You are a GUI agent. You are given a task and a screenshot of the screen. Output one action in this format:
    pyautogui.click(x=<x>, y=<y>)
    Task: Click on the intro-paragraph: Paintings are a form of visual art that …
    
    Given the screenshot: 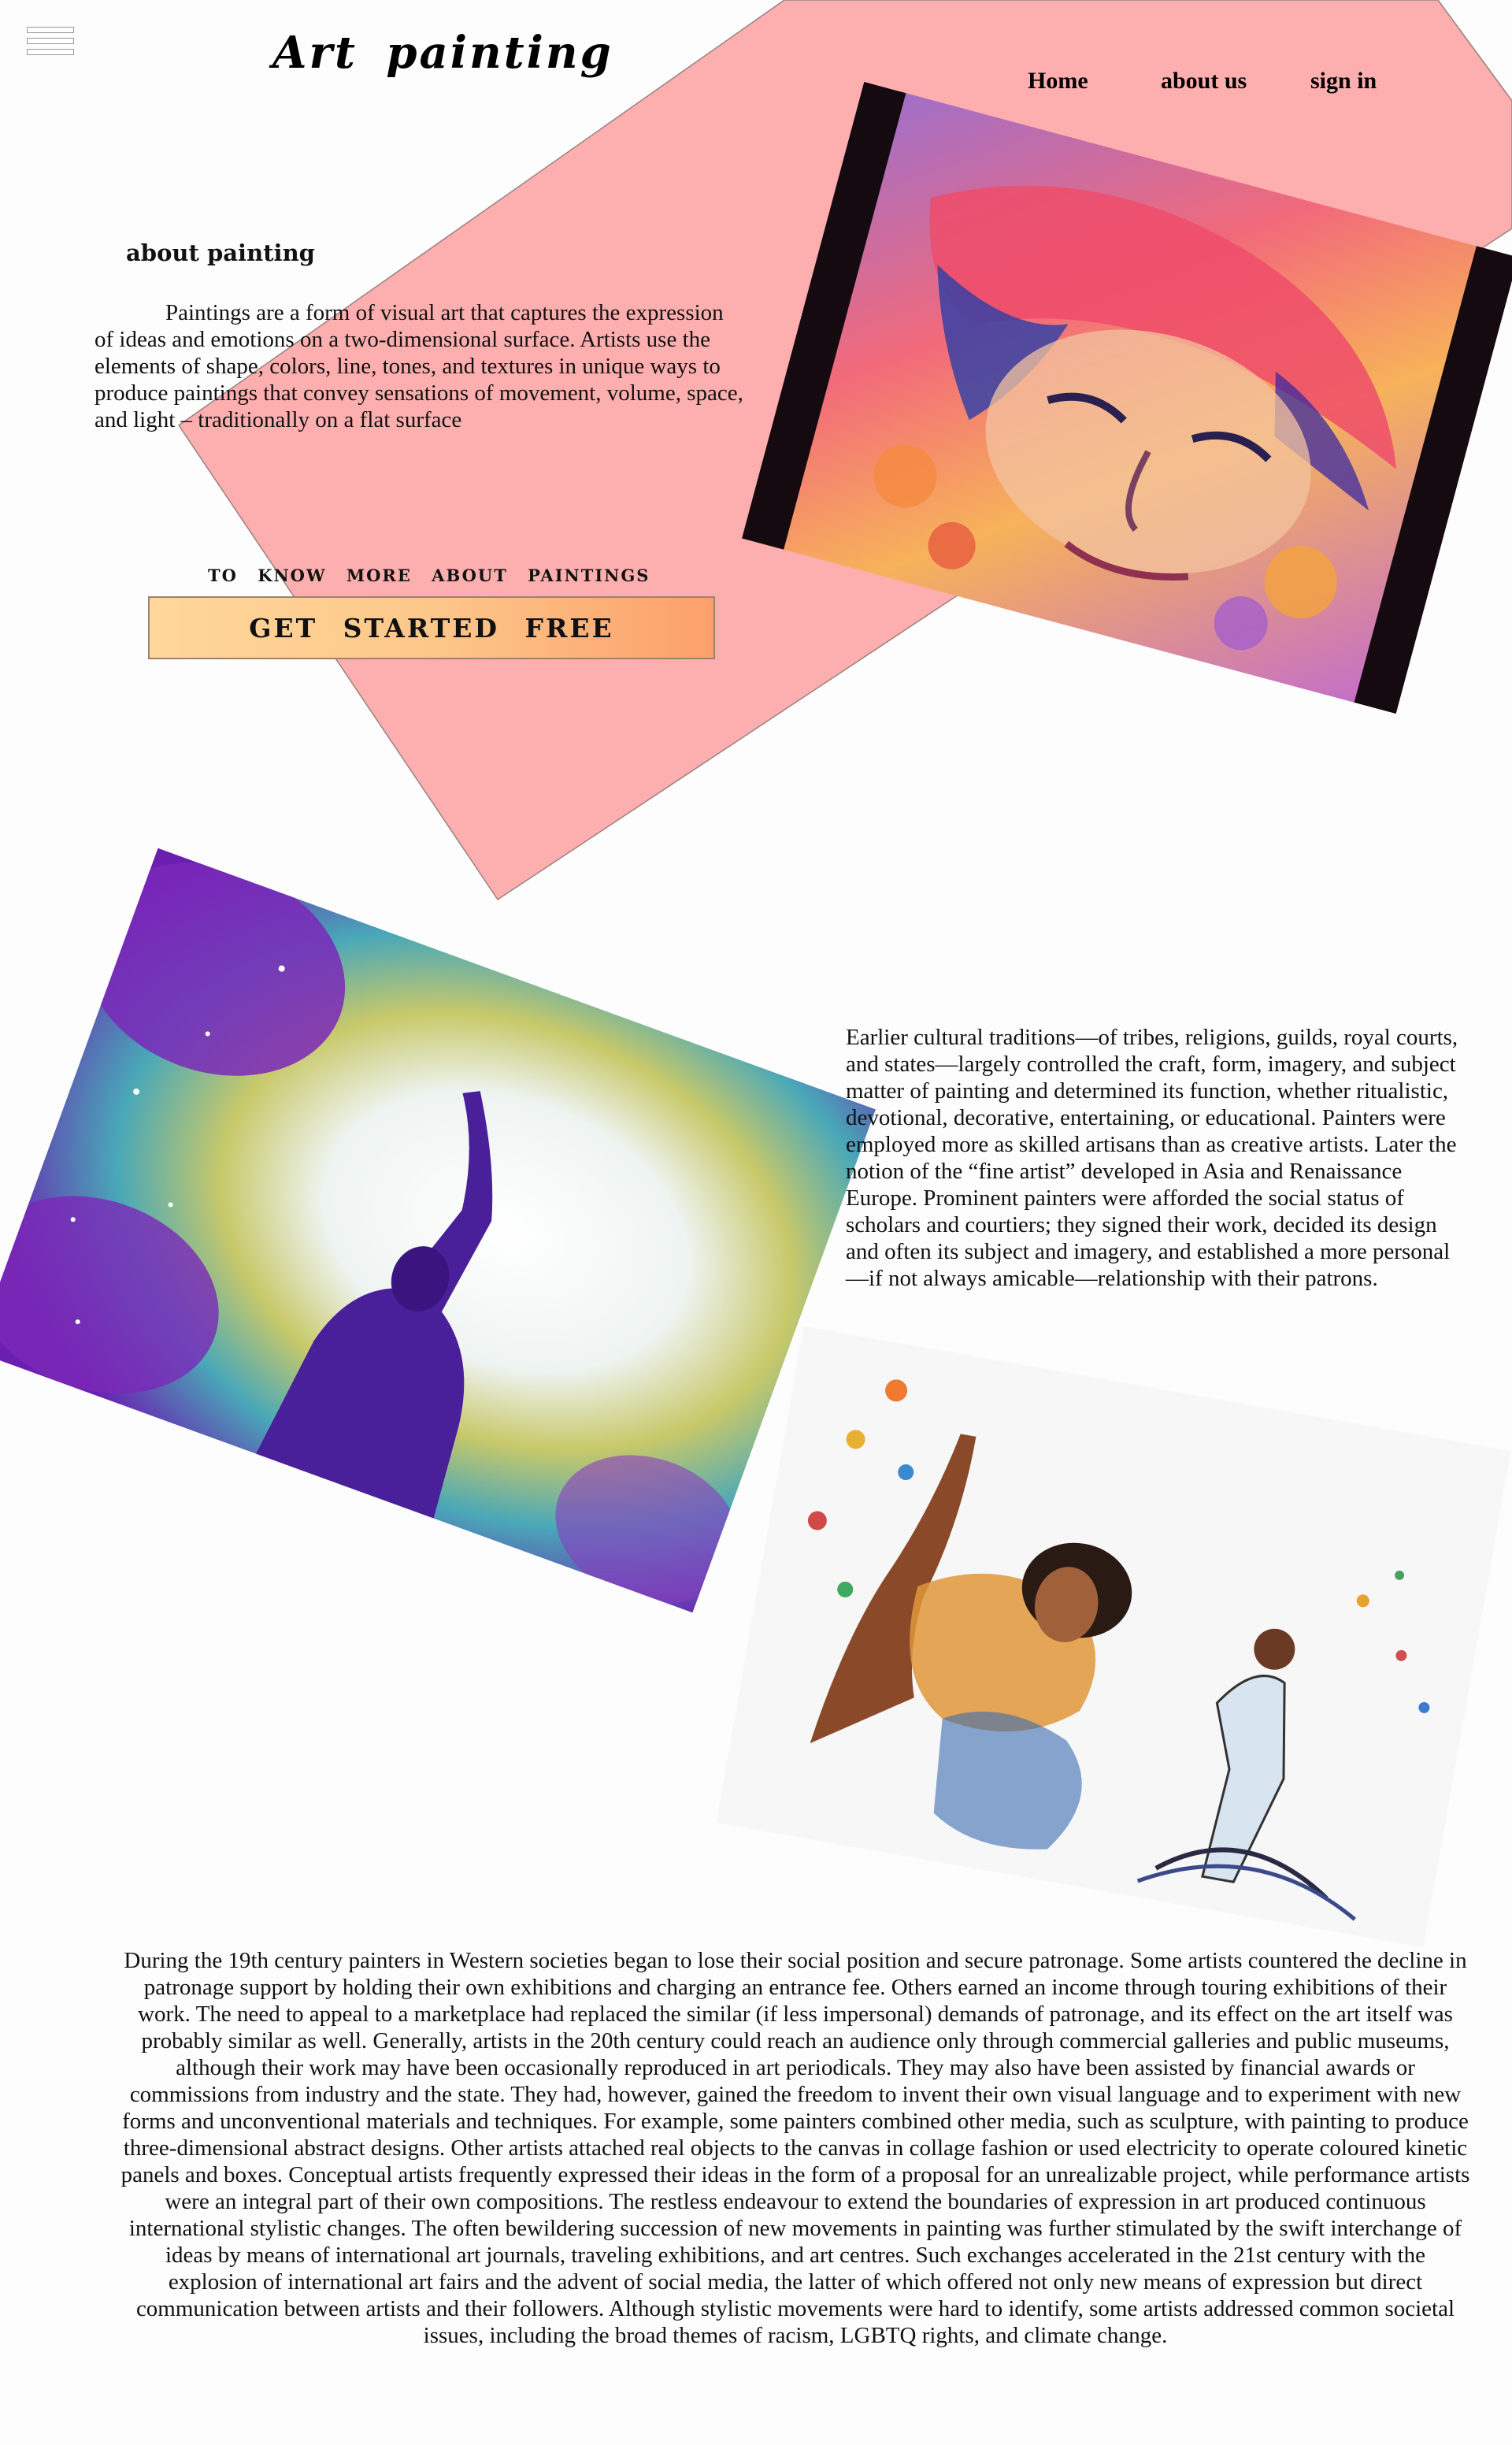 What is the action you would take?
    pyautogui.click(x=421, y=366)
    